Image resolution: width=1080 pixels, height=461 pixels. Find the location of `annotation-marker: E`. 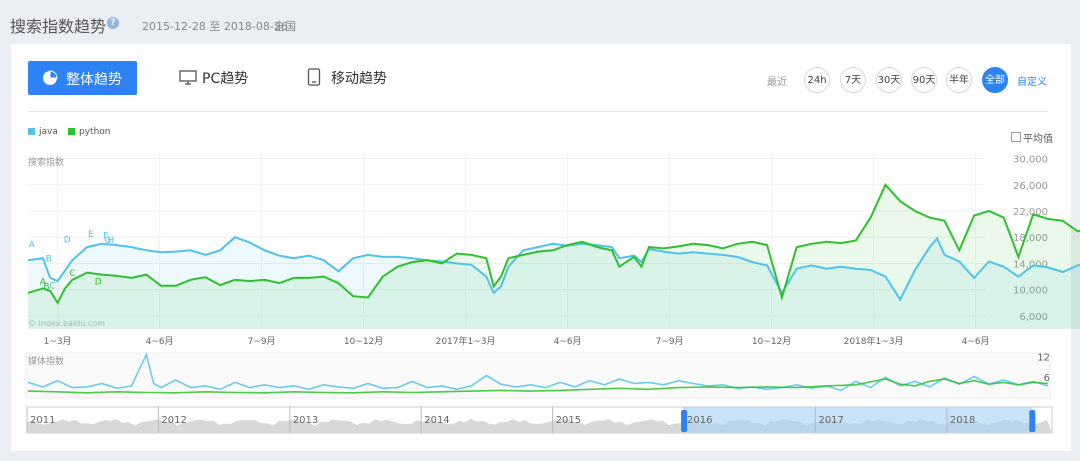

annotation-marker: E is located at coordinates (91, 235).